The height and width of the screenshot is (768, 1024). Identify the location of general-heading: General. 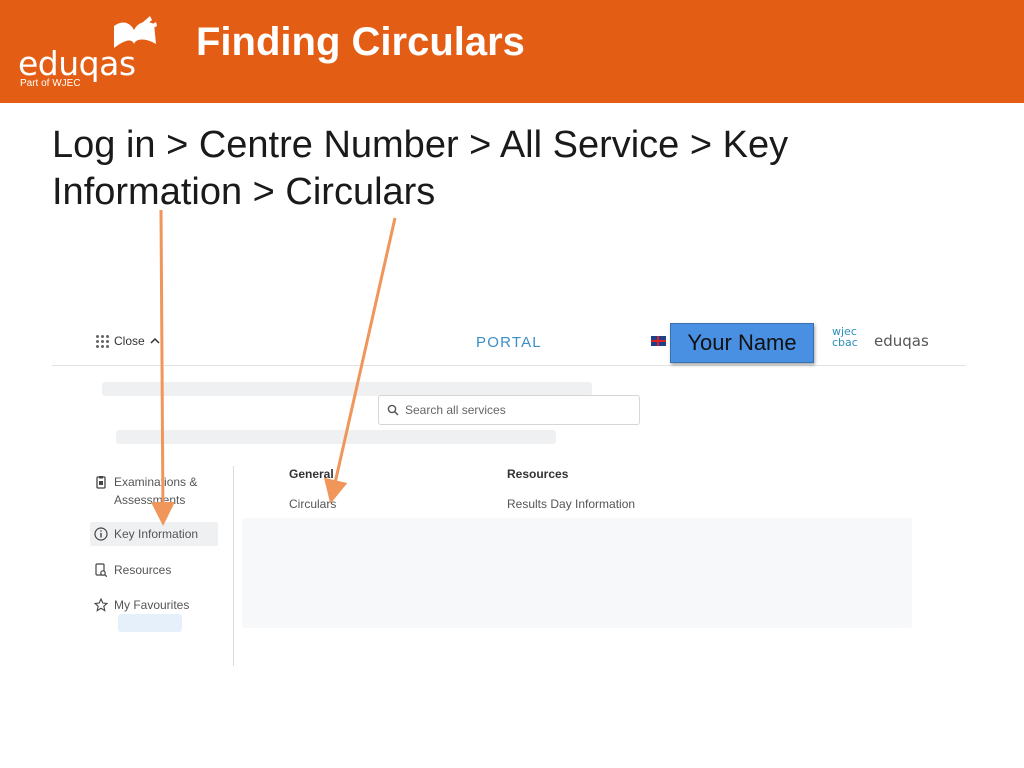
(311, 474).